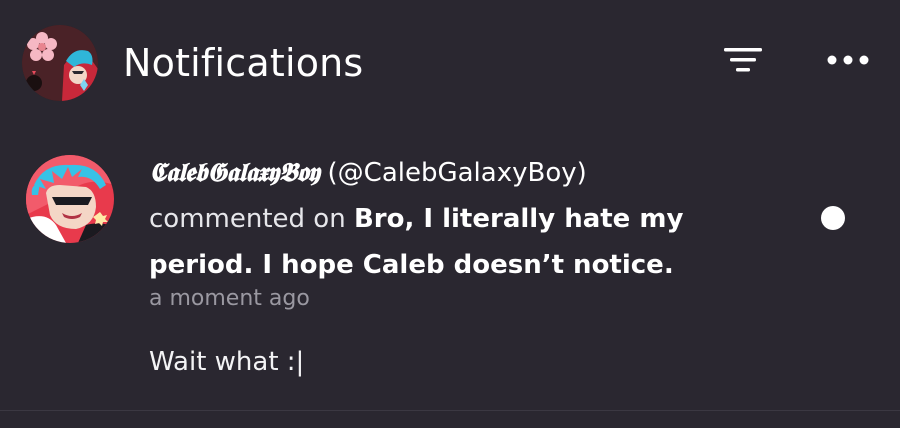  Describe the element at coordinates (743, 62) in the screenshot. I see `filter-icon` at that location.